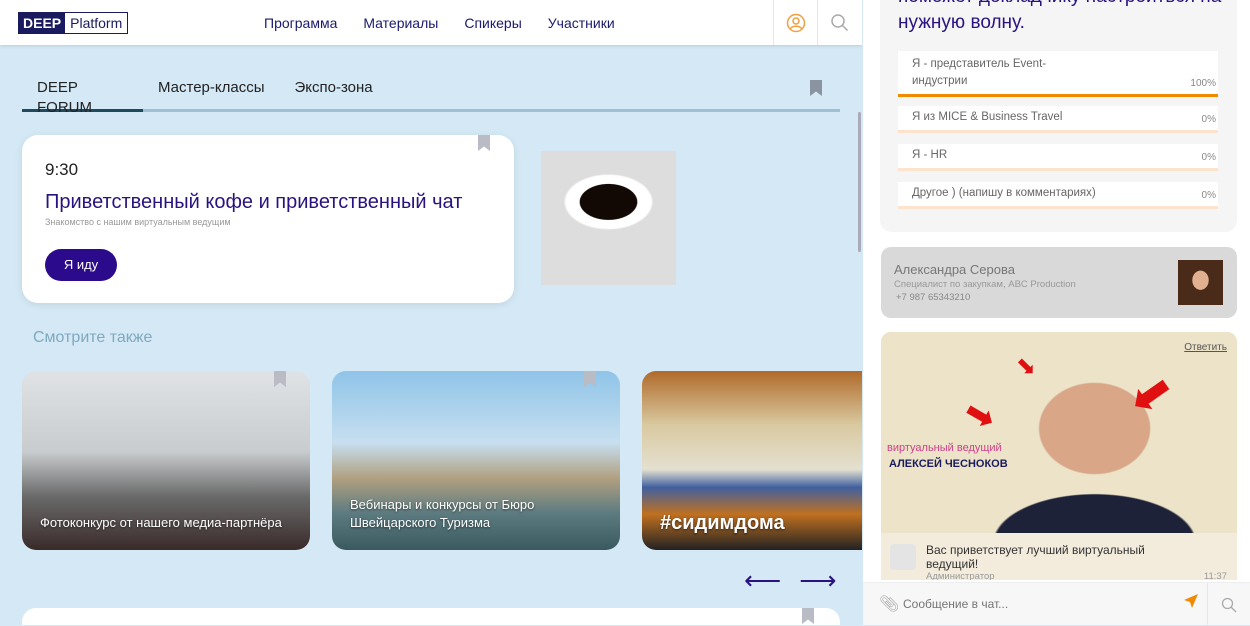 Image resolution: width=1250 pixels, height=626 pixels. Describe the element at coordinates (1058, 157) in the screenshot. I see `poll-option: Я - HR 0%` at that location.